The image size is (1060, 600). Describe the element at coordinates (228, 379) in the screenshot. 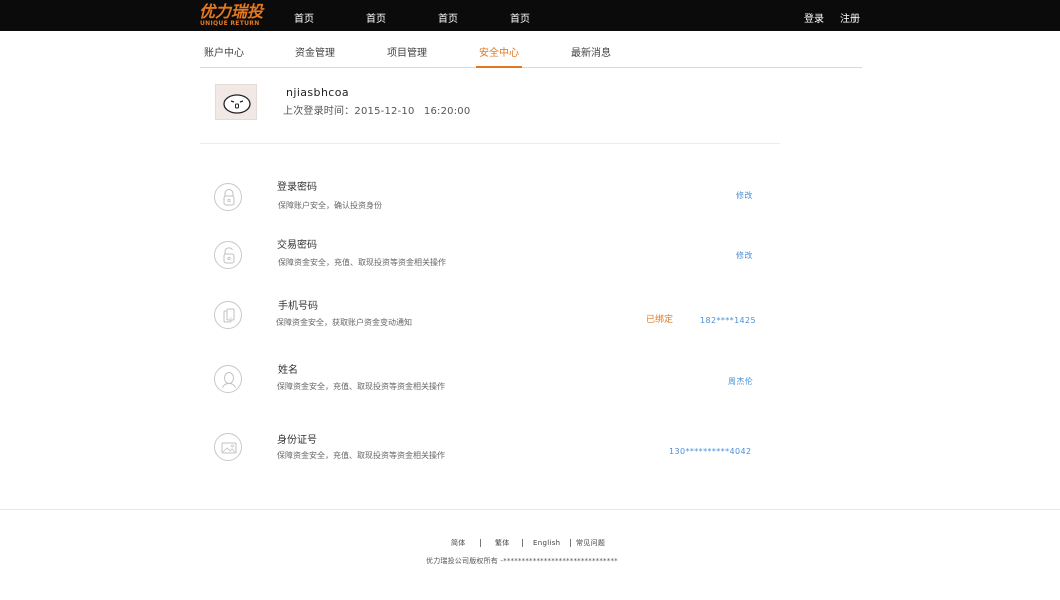

I see `person-icon` at that location.